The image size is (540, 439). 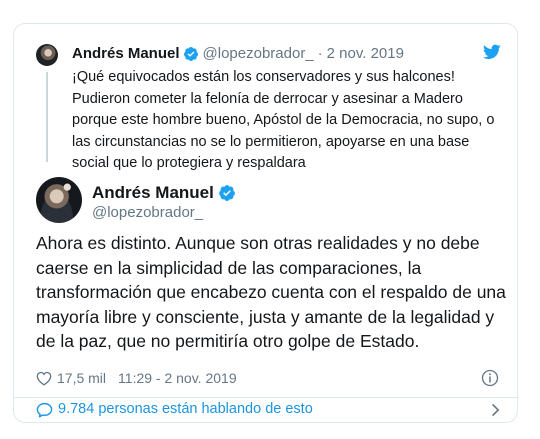 I want to click on author-name: Andrés Manuel, so click(x=153, y=192).